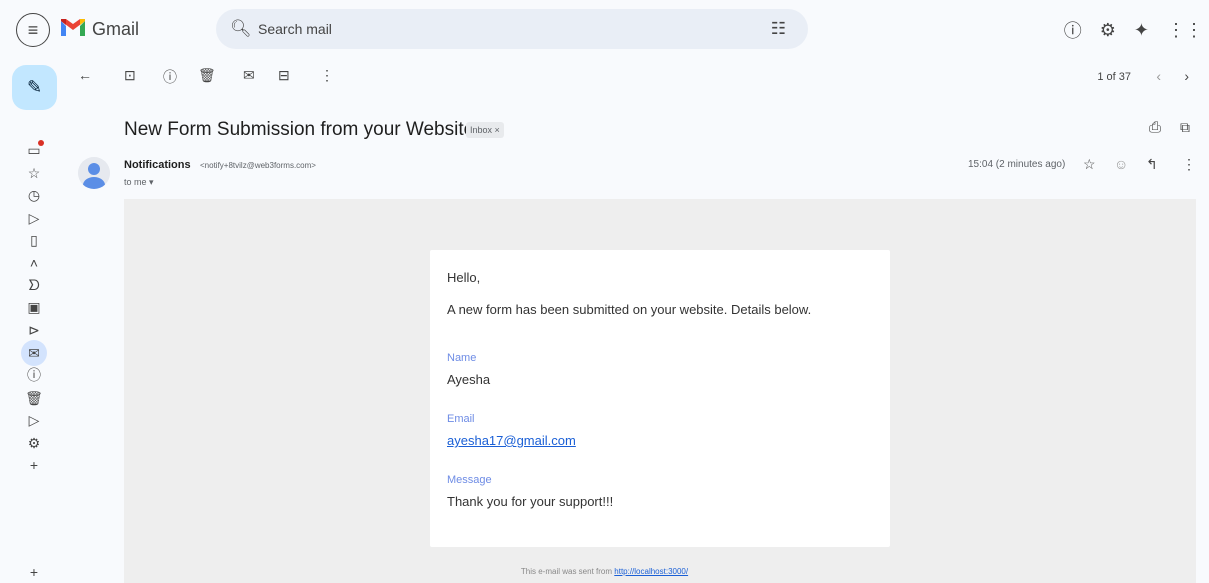 The width and height of the screenshot is (1209, 583). I want to click on search-options-icon: ☷, so click(778, 29).